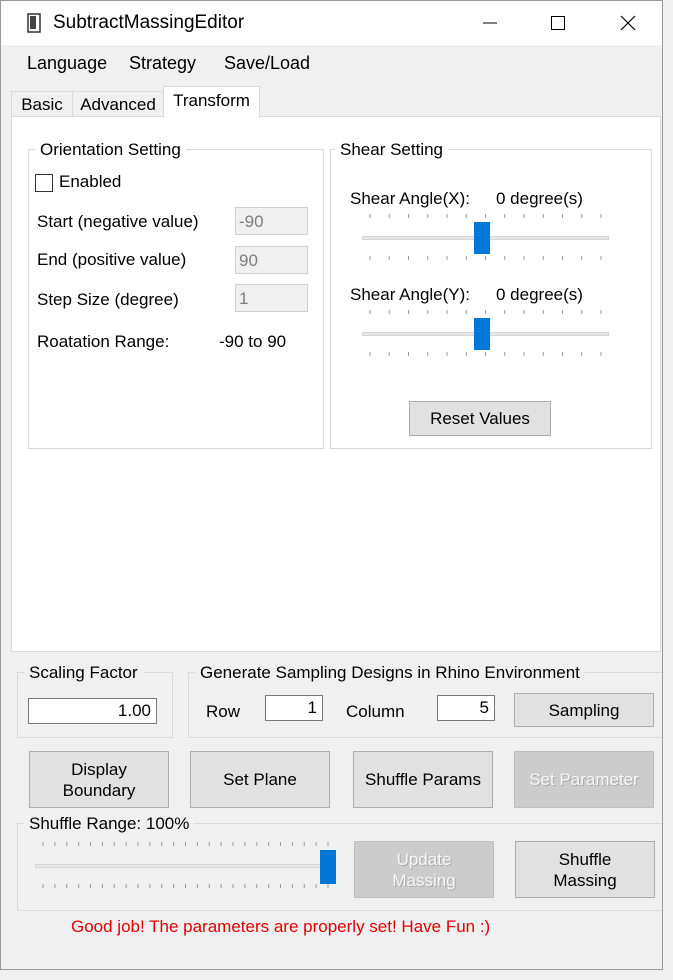 The height and width of the screenshot is (980, 673). I want to click on maximize-button, so click(558, 23).